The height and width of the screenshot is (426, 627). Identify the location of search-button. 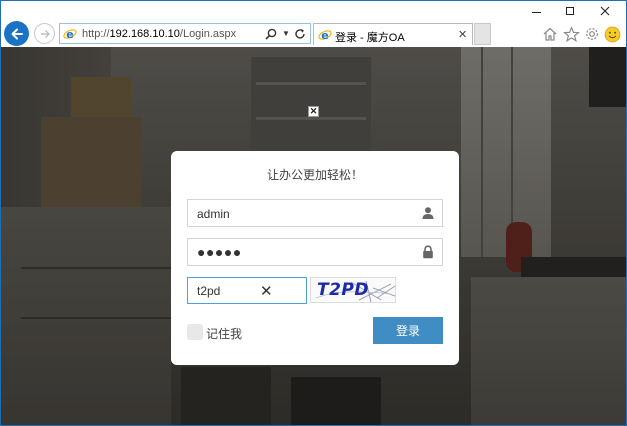
(271, 33).